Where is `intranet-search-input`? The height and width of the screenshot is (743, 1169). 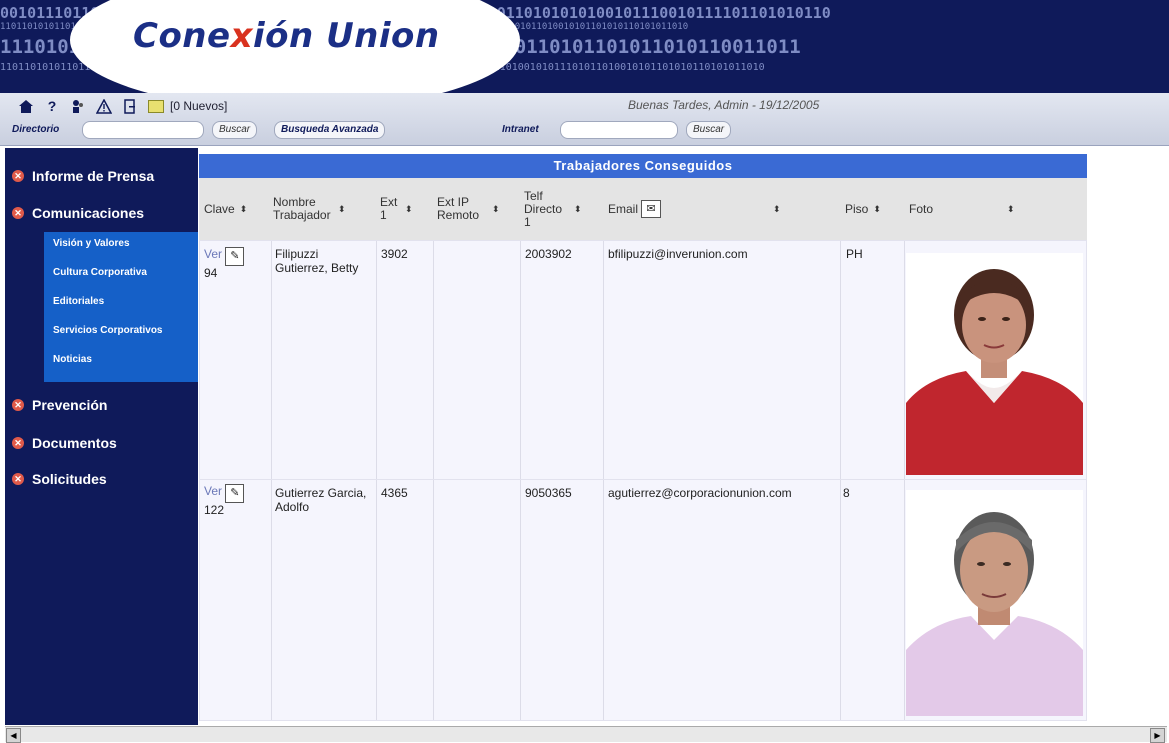
intranet-search-input is located at coordinates (619, 130).